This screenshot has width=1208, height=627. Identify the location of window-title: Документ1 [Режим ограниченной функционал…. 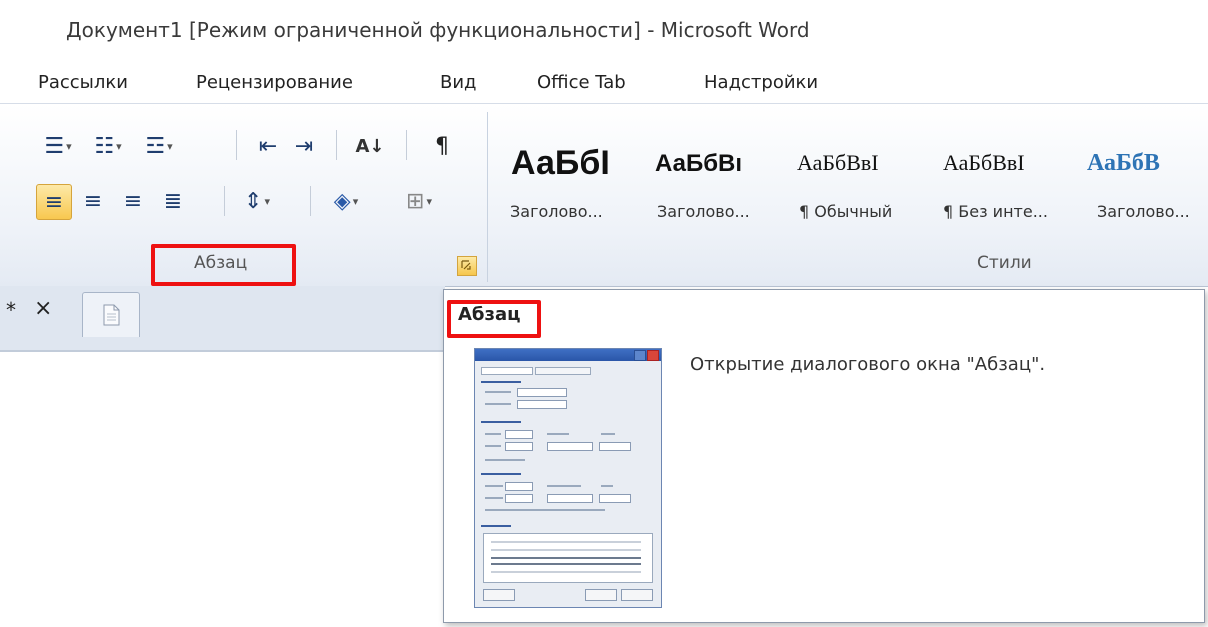
(438, 30).